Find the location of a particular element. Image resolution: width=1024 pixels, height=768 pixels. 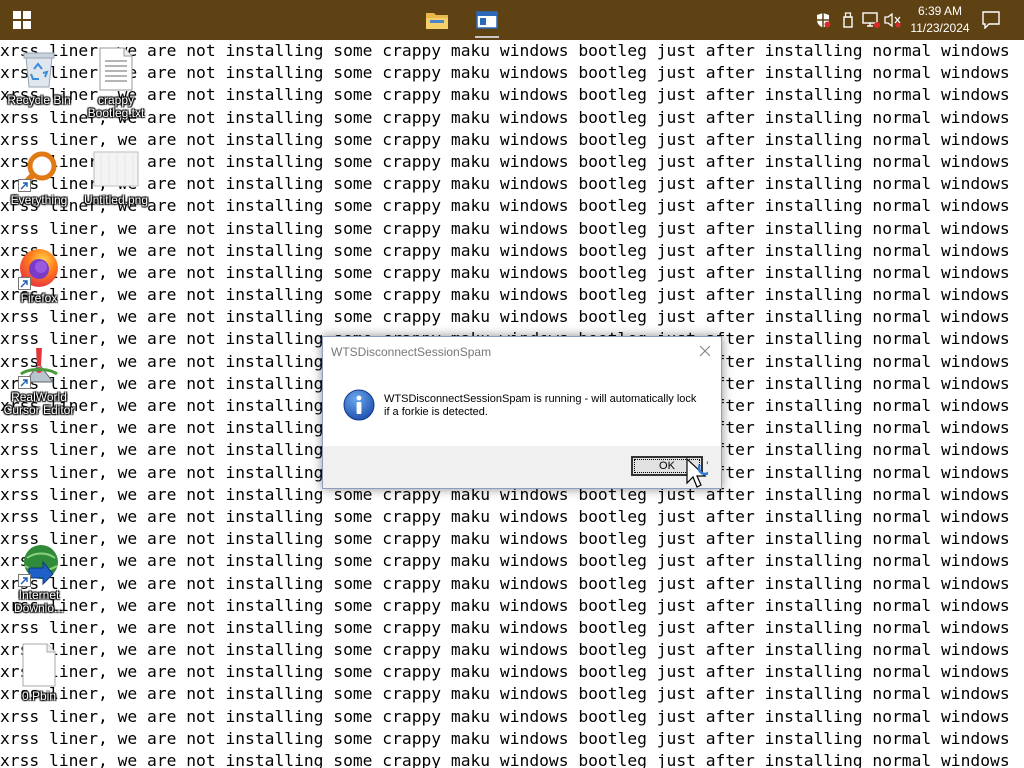

tray-security is located at coordinates (823, 20).